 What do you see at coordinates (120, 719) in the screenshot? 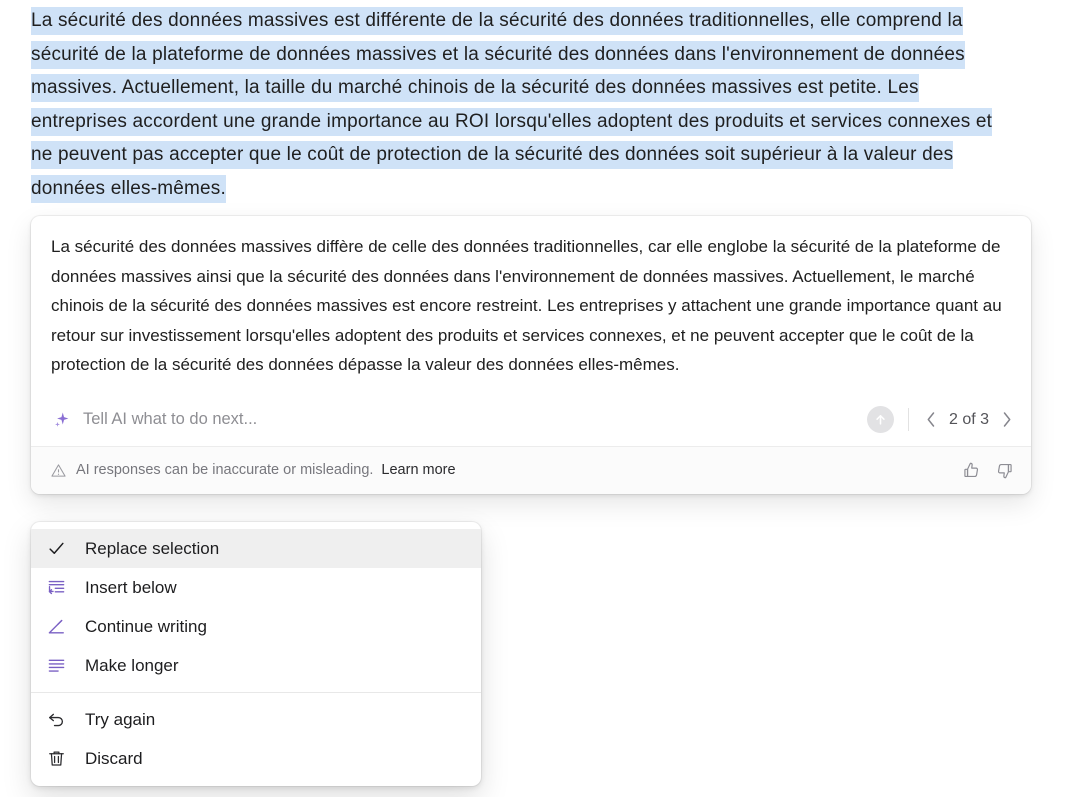
I see `menu-item-label: Try again` at bounding box center [120, 719].